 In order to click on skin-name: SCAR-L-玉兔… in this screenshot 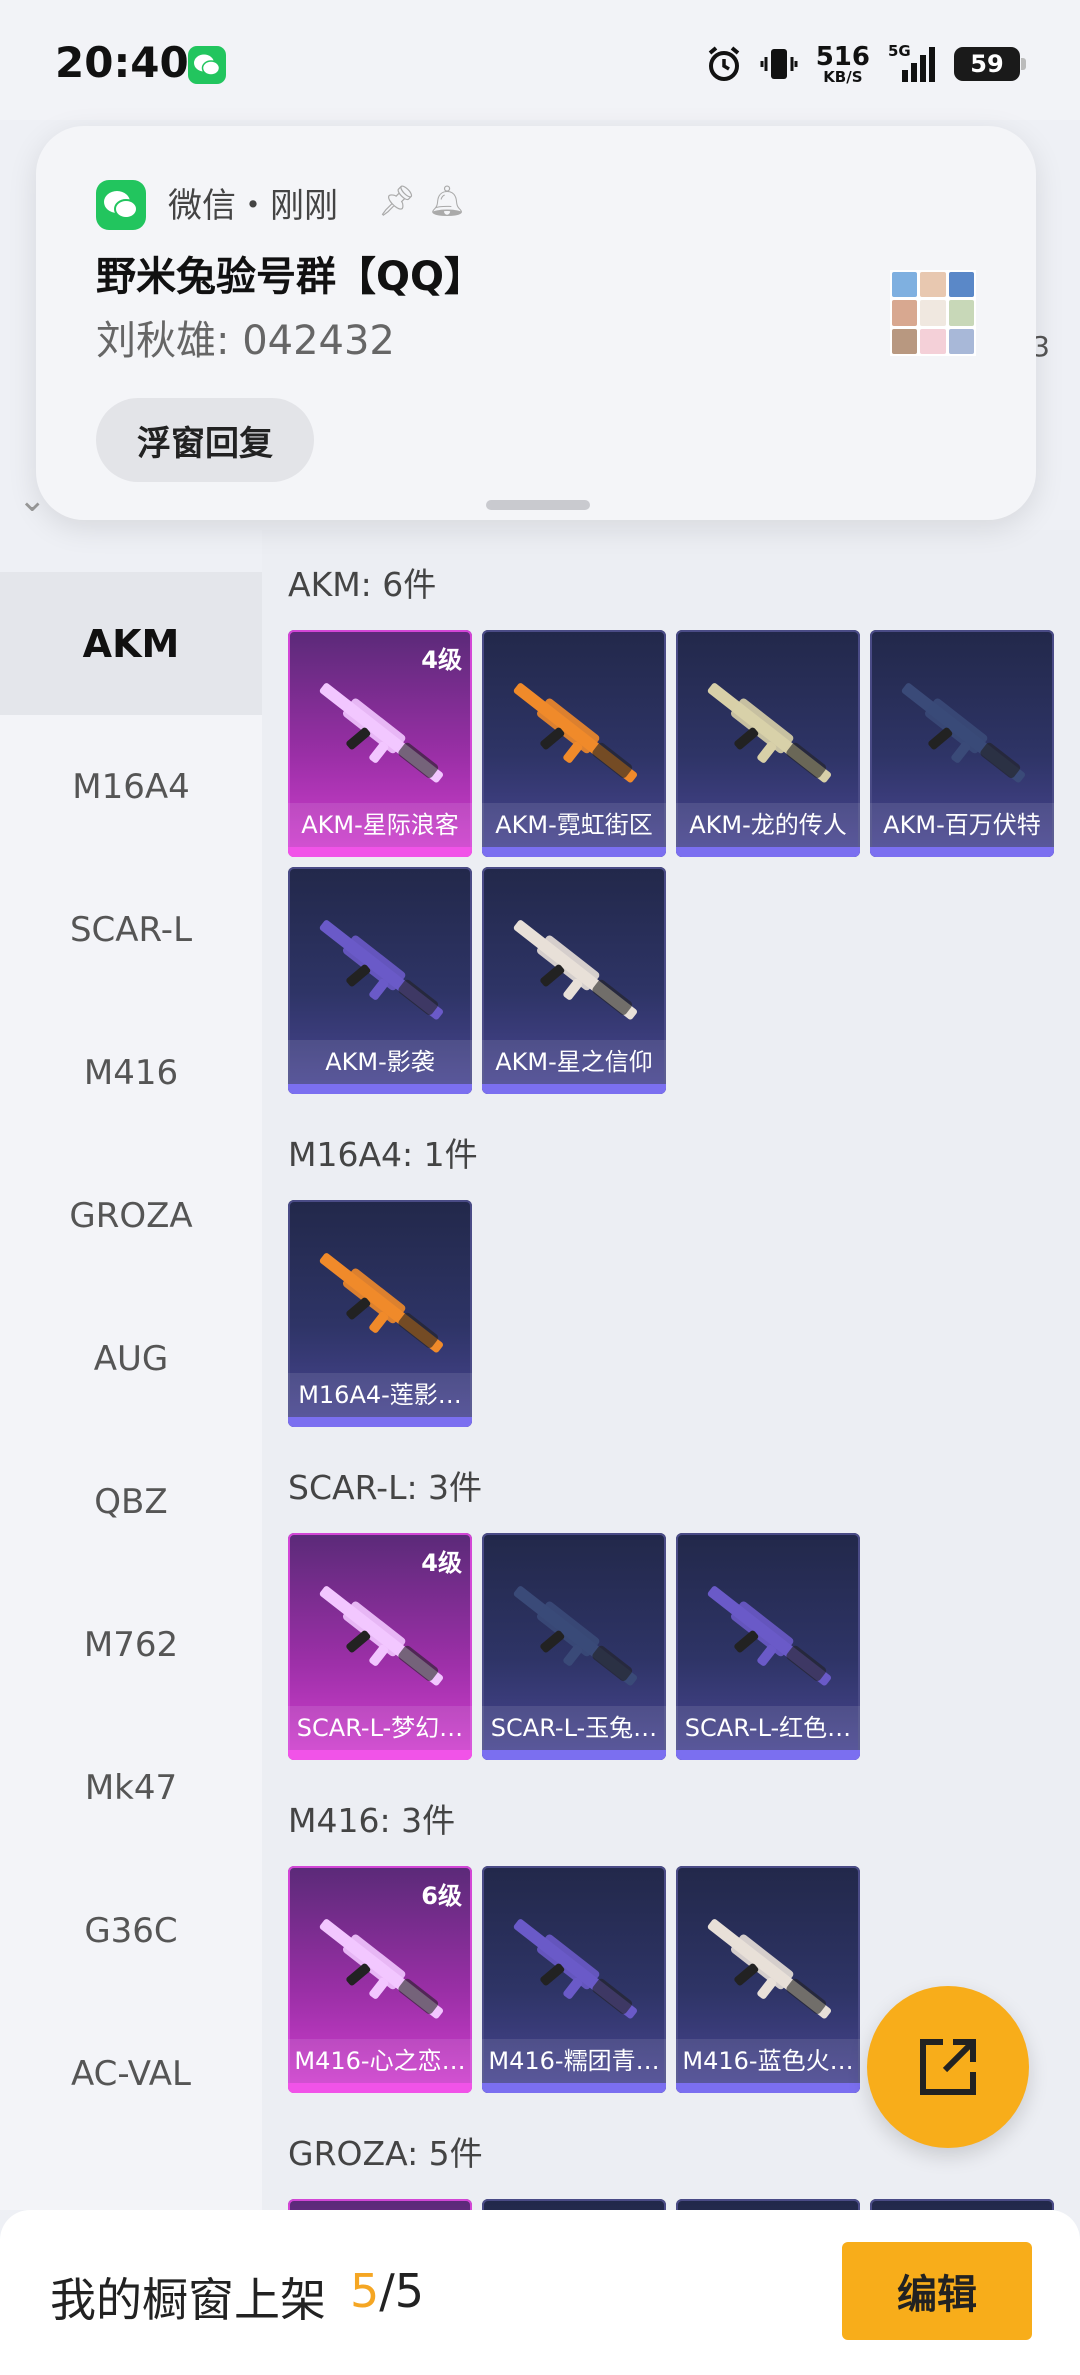, I will do `click(574, 1728)`.